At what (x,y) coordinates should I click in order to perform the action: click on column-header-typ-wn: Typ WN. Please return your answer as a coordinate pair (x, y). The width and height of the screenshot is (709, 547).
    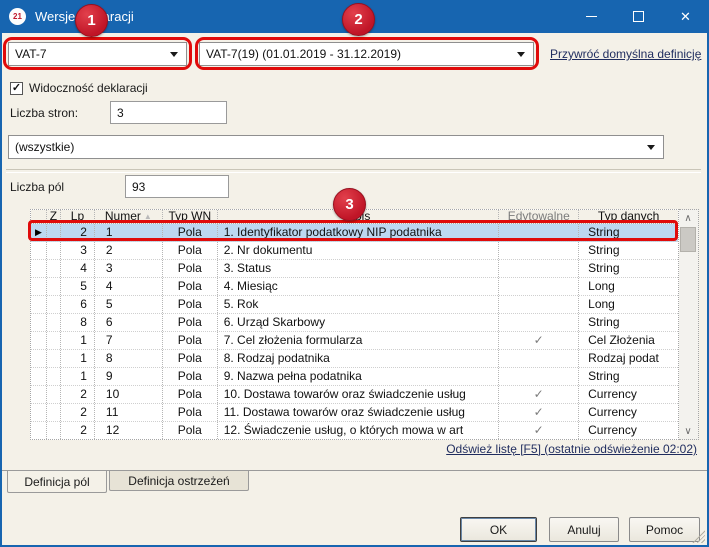
    Looking at the image, I should click on (190, 216).